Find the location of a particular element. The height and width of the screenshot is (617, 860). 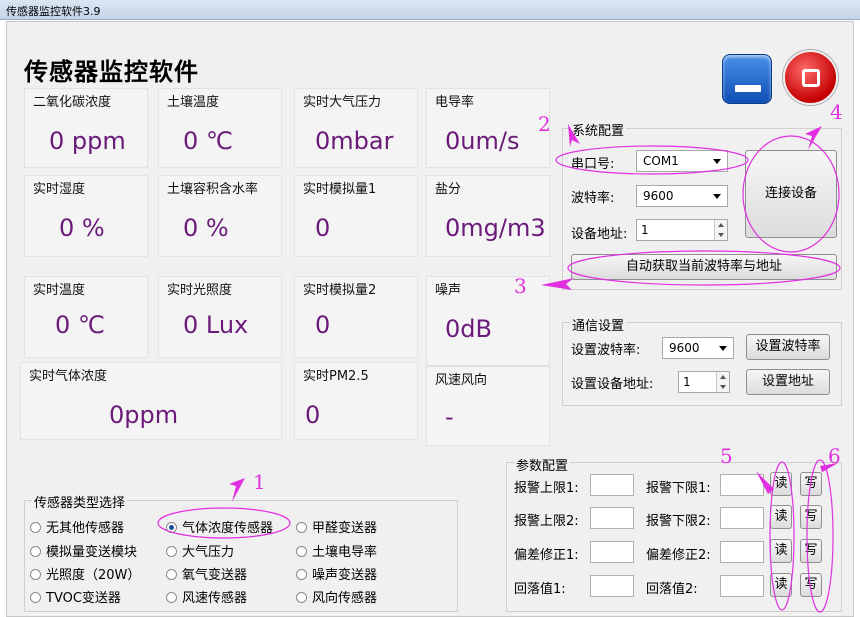

tile-gas: 实时气体浓度 0ppm is located at coordinates (151, 401).